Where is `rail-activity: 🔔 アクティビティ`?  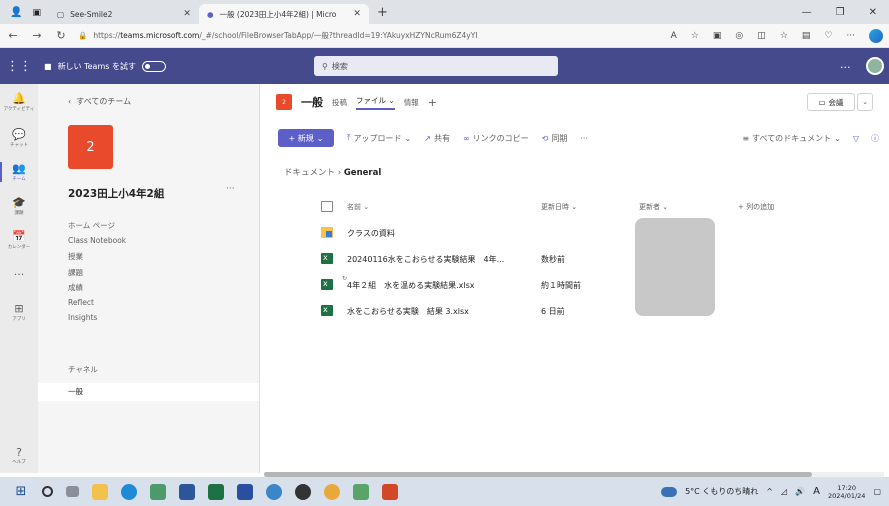
rail-activity: 🔔 アクティビティ is located at coordinates (19, 102).